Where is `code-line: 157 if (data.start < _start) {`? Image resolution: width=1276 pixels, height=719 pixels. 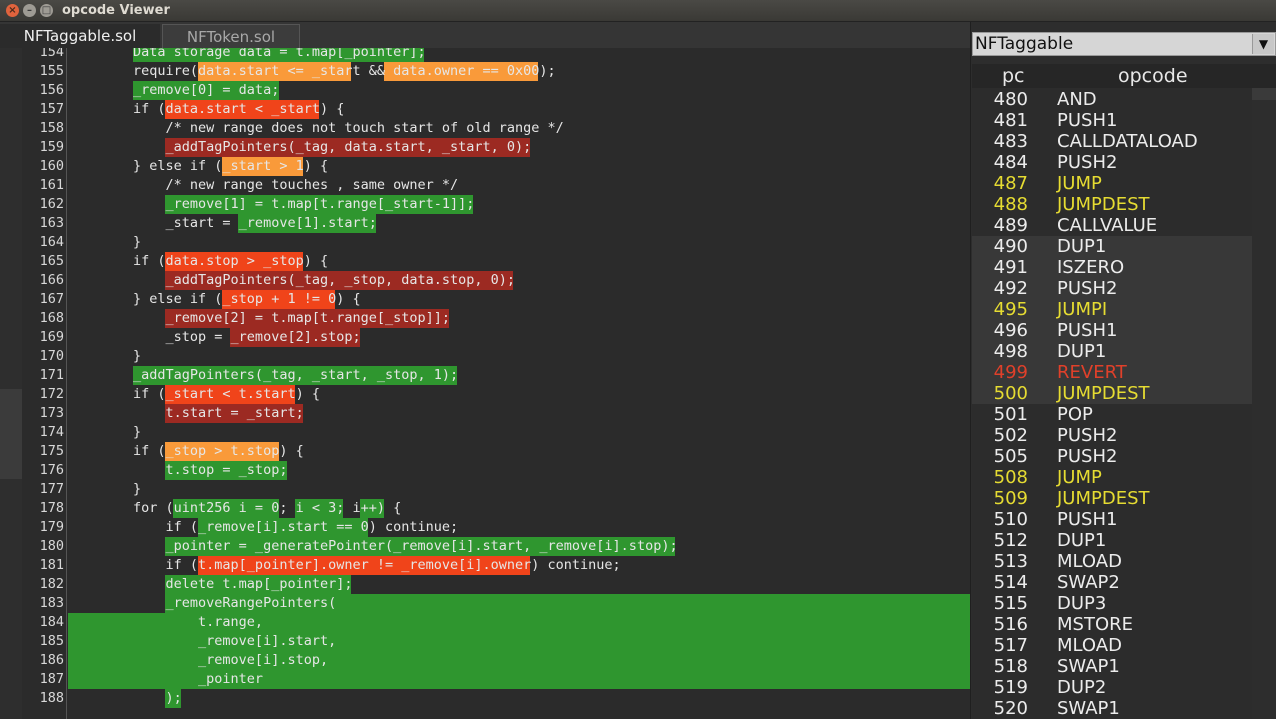 code-line: 157 if (data.start < _start) { is located at coordinates (485, 109).